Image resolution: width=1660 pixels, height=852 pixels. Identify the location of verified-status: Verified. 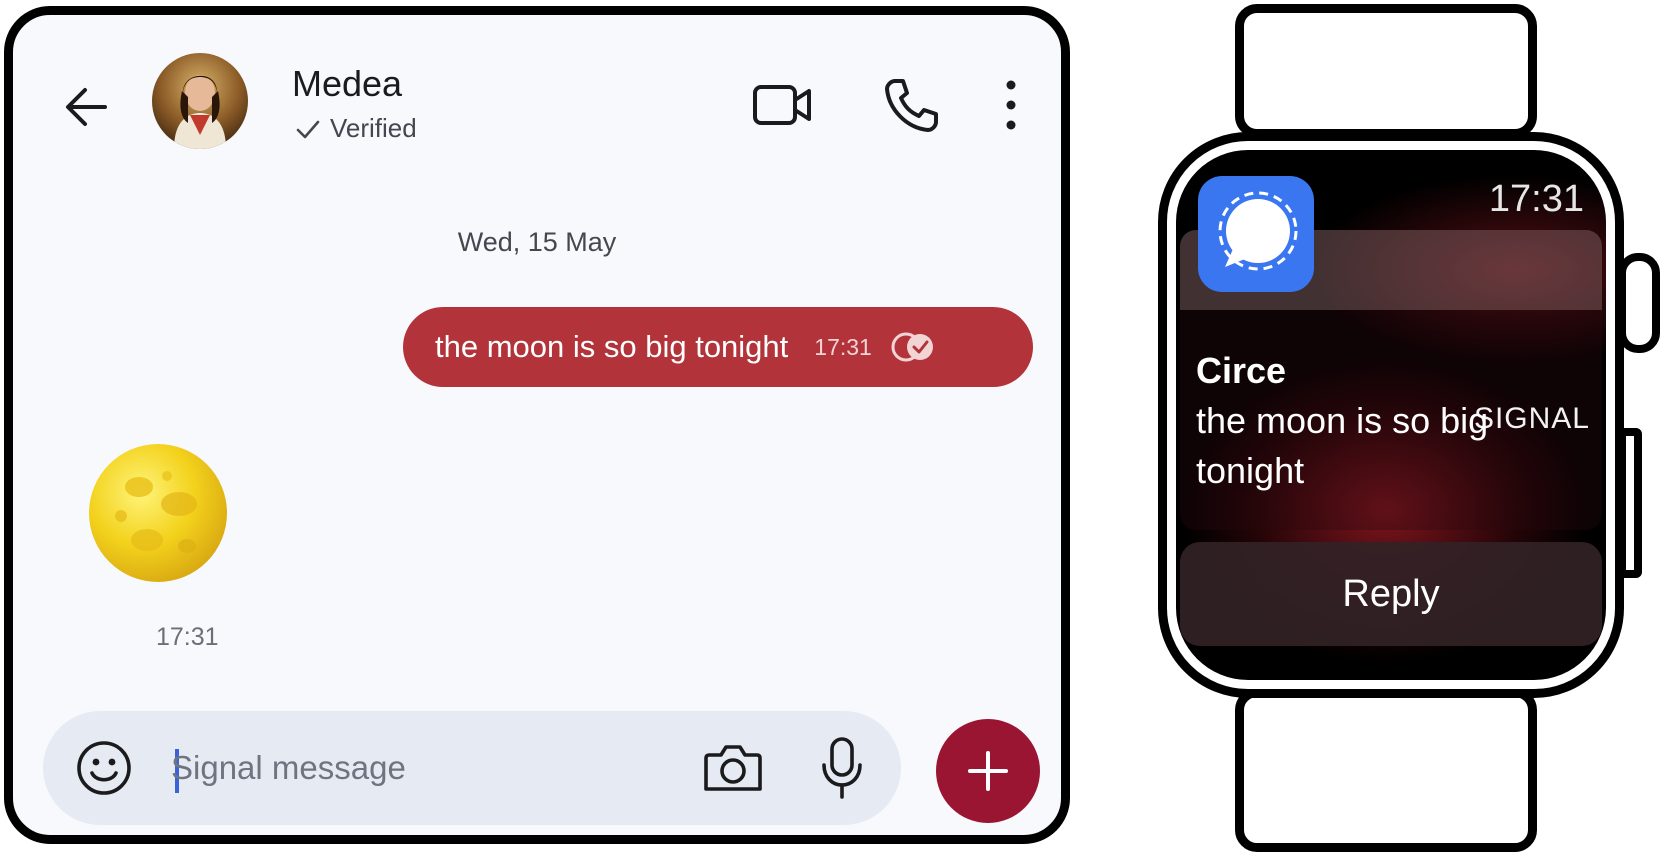
(355, 128).